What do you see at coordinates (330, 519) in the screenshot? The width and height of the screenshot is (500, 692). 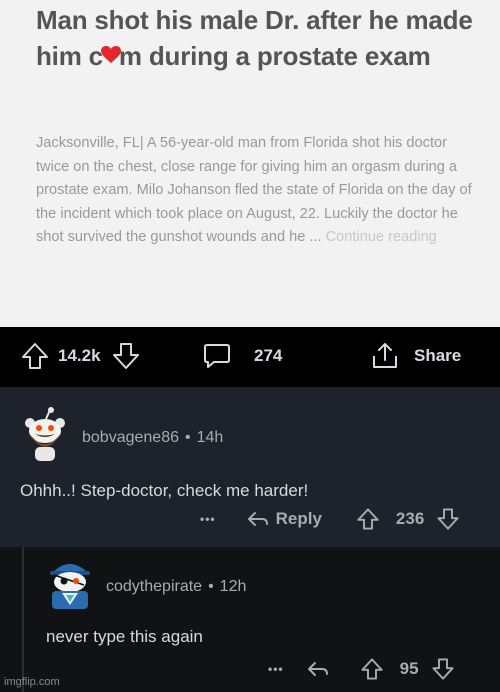 I see `comment-actions: ••• Reply 236` at bounding box center [330, 519].